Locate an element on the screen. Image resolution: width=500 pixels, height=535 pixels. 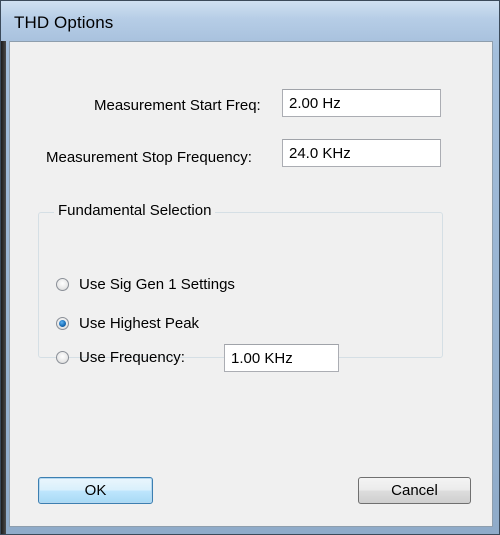
title-bar: THD Options is located at coordinates (250, 21).